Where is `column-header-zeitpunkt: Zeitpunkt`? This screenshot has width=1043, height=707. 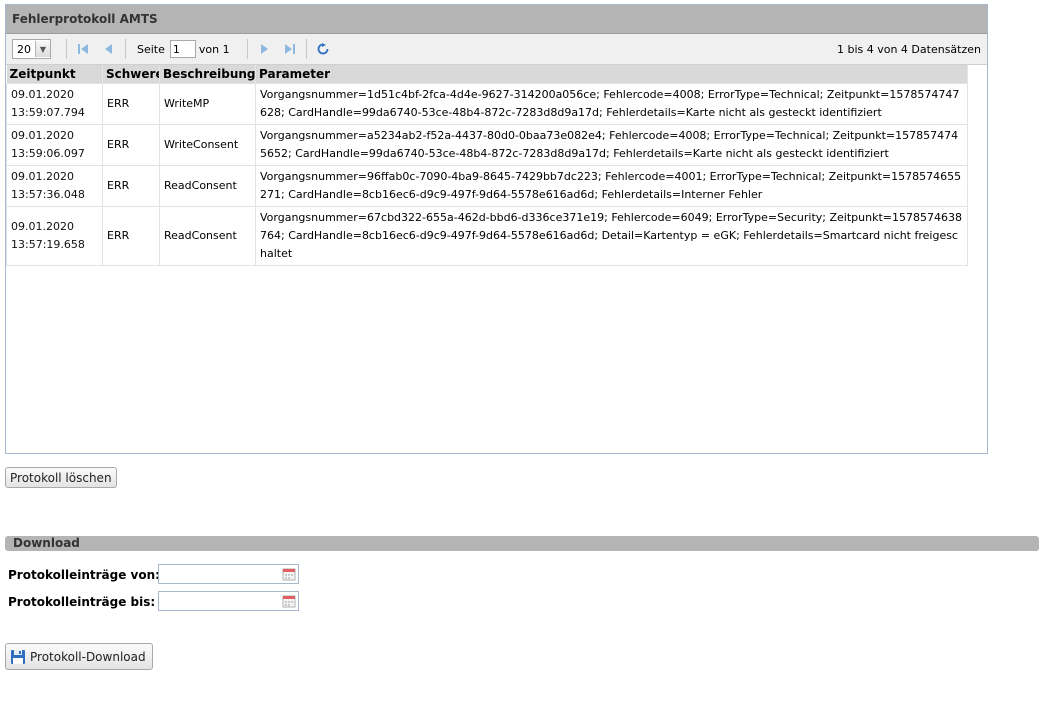
column-header-zeitpunkt: Zeitpunkt is located at coordinates (54, 74).